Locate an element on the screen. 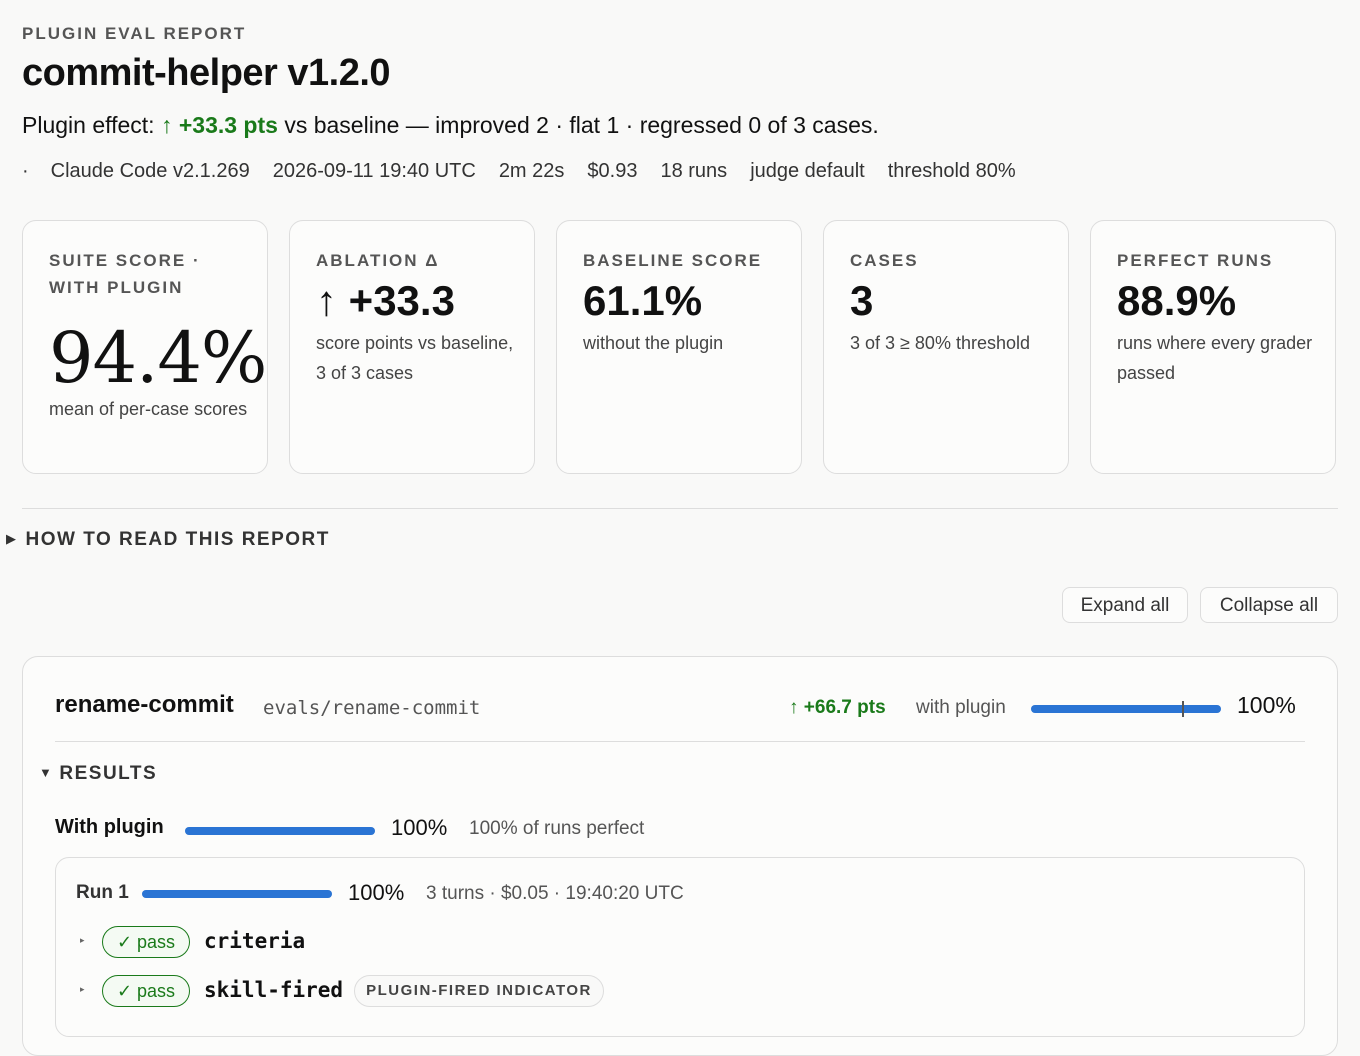 The width and height of the screenshot is (1360, 1056). meta-runs: 18 runs is located at coordinates (694, 171).